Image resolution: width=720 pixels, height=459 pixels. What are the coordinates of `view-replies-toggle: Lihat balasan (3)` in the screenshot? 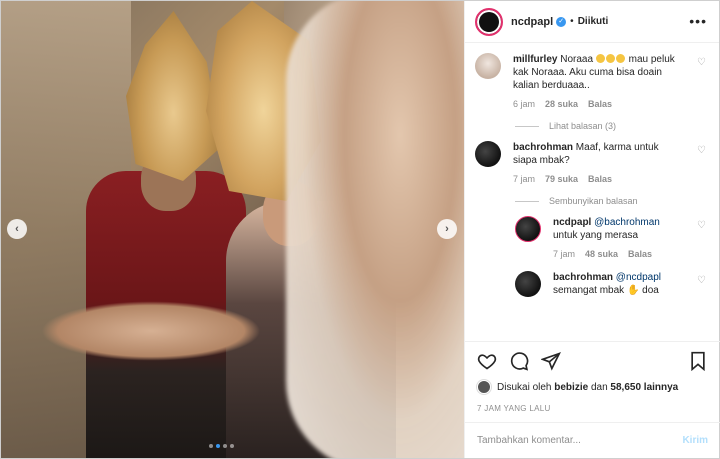 It's located at (612, 126).